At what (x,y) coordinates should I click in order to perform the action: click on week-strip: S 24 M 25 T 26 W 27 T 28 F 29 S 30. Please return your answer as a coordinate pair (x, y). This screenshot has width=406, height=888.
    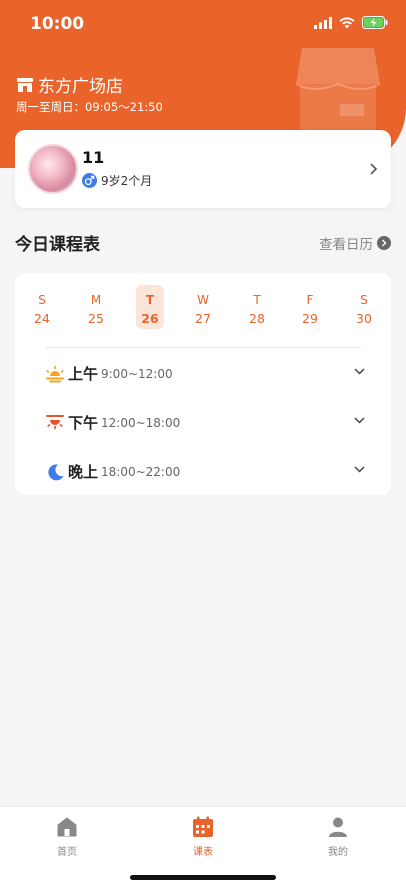
    Looking at the image, I should click on (203, 310).